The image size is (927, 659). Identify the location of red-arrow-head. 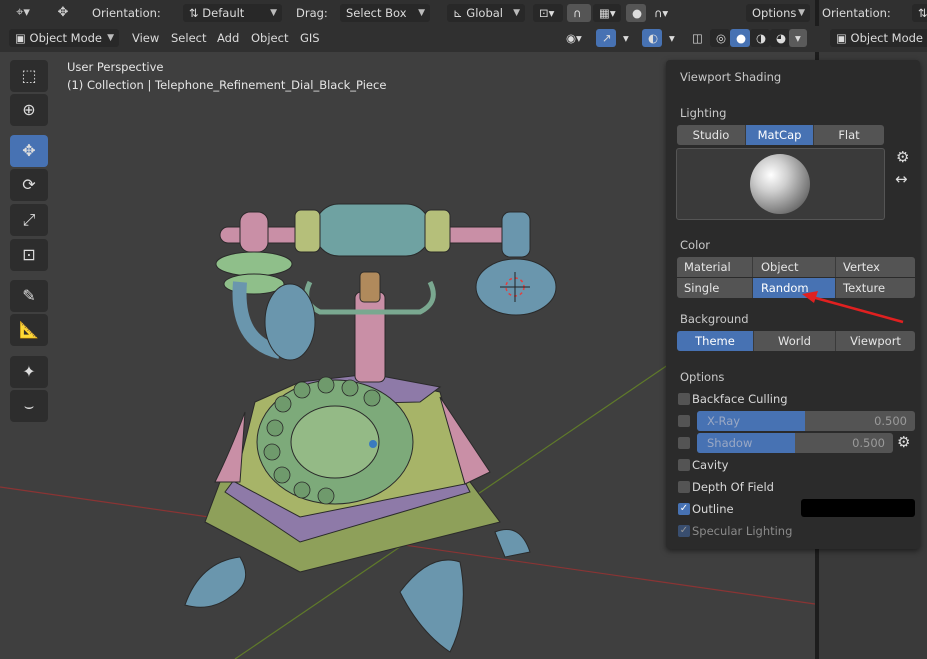
(810, 297).